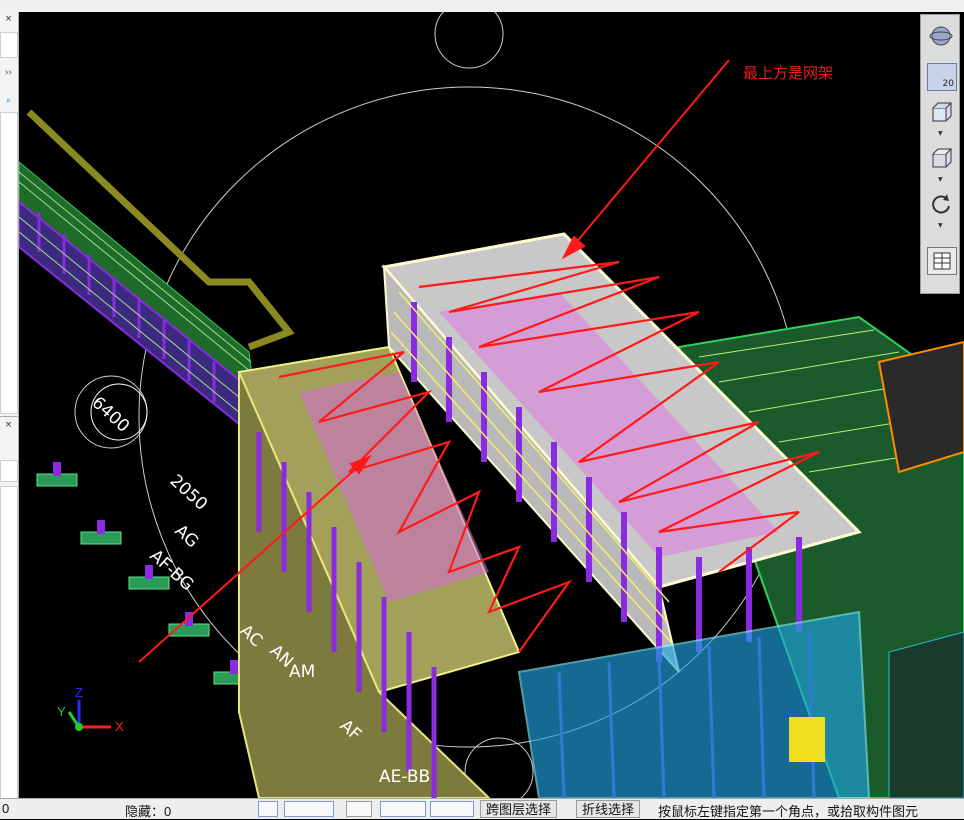 The width and height of the screenshot is (964, 820). I want to click on left-dock-panel: × ›› ⌕ ×, so click(9, 406).